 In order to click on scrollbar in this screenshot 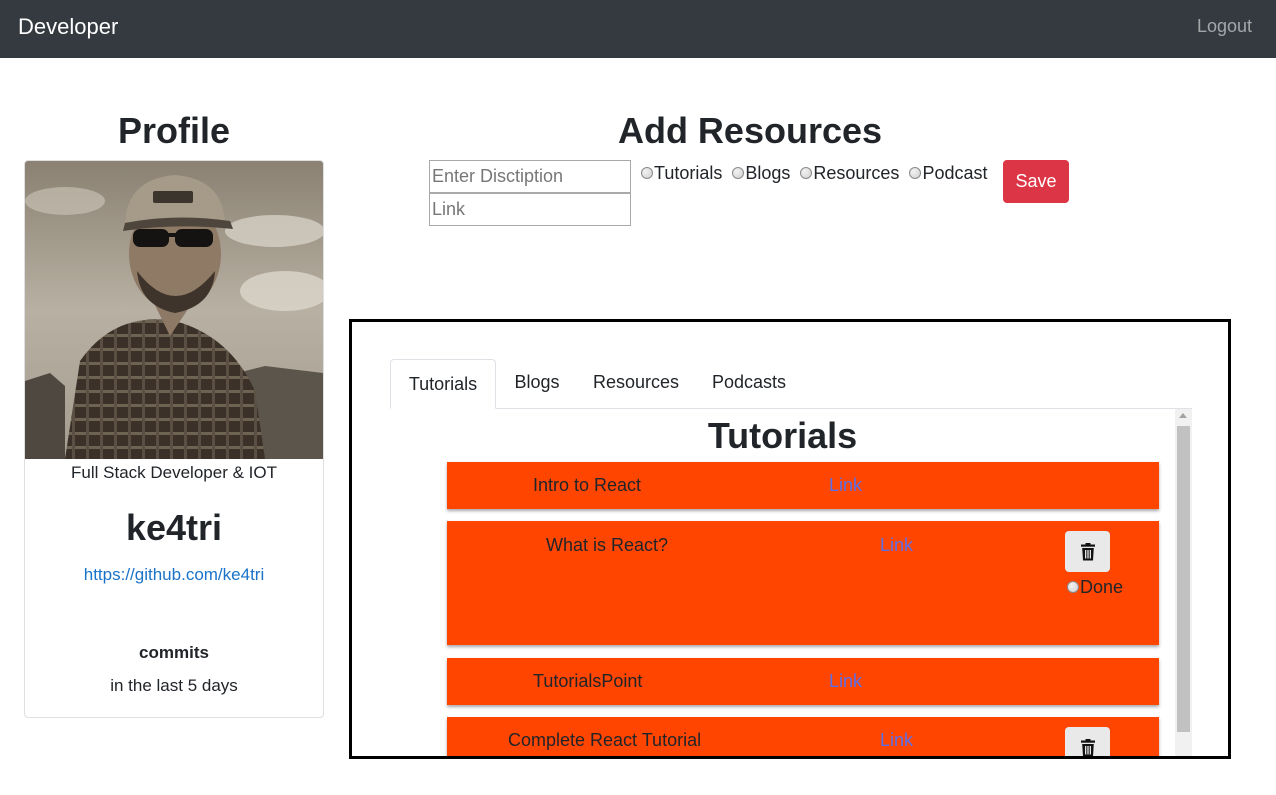, I will do `click(1183, 582)`.